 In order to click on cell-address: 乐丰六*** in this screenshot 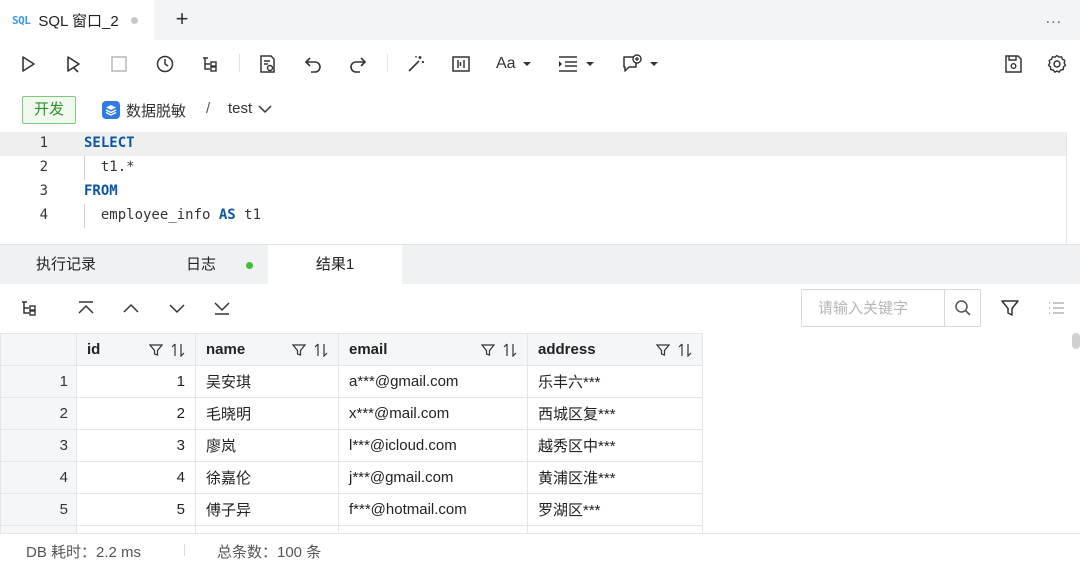, I will do `click(615, 381)`.